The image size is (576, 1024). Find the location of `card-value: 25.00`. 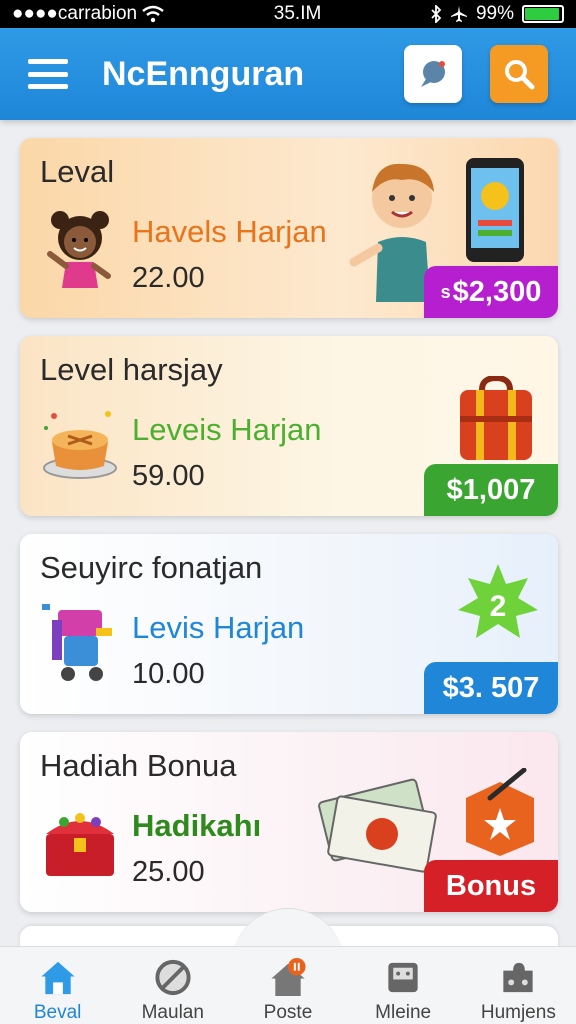

card-value: 25.00 is located at coordinates (168, 872).